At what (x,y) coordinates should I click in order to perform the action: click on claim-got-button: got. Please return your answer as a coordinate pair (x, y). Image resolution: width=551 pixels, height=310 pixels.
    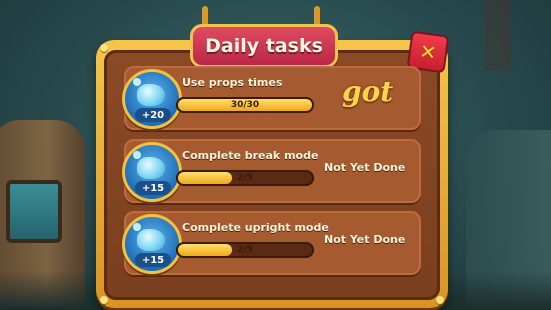
    Looking at the image, I should click on (367, 91).